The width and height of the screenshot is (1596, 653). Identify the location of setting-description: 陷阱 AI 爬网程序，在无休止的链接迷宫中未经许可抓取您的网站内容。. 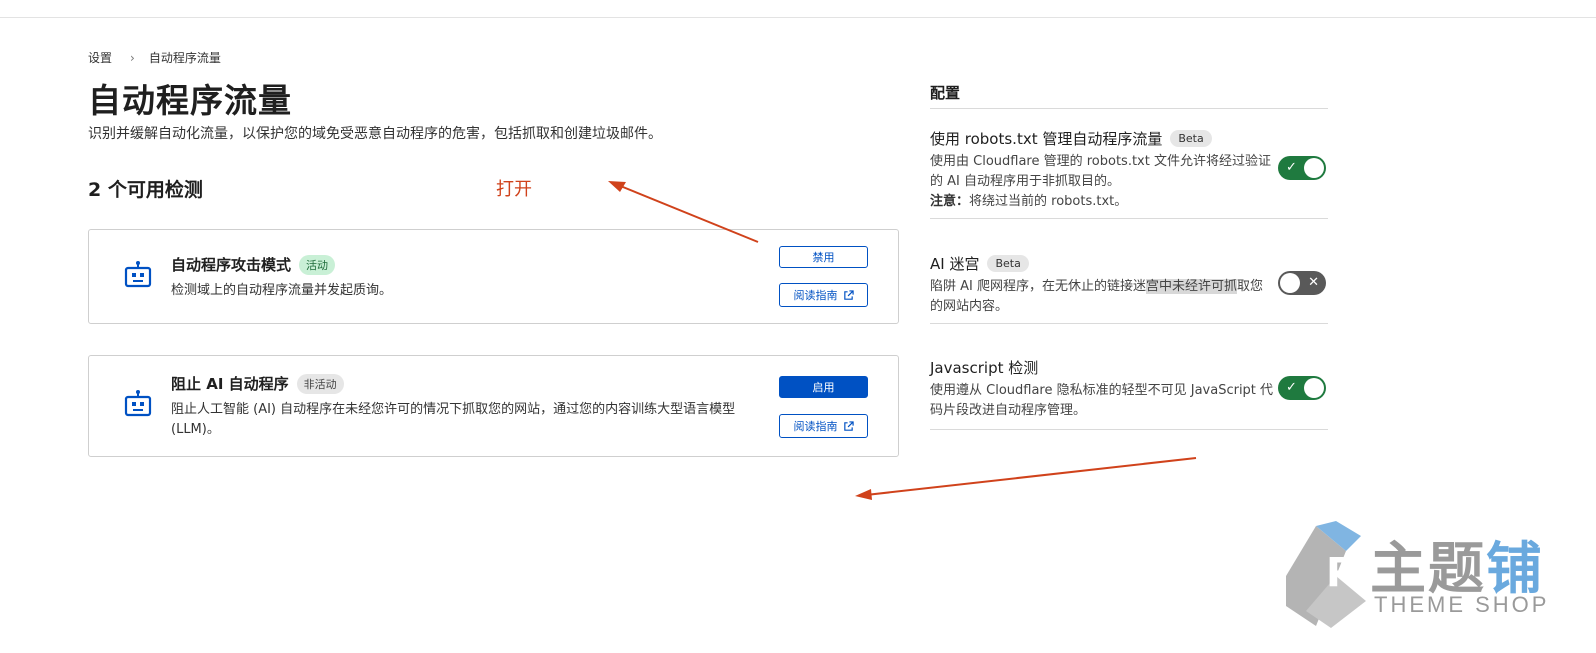
(1102, 297).